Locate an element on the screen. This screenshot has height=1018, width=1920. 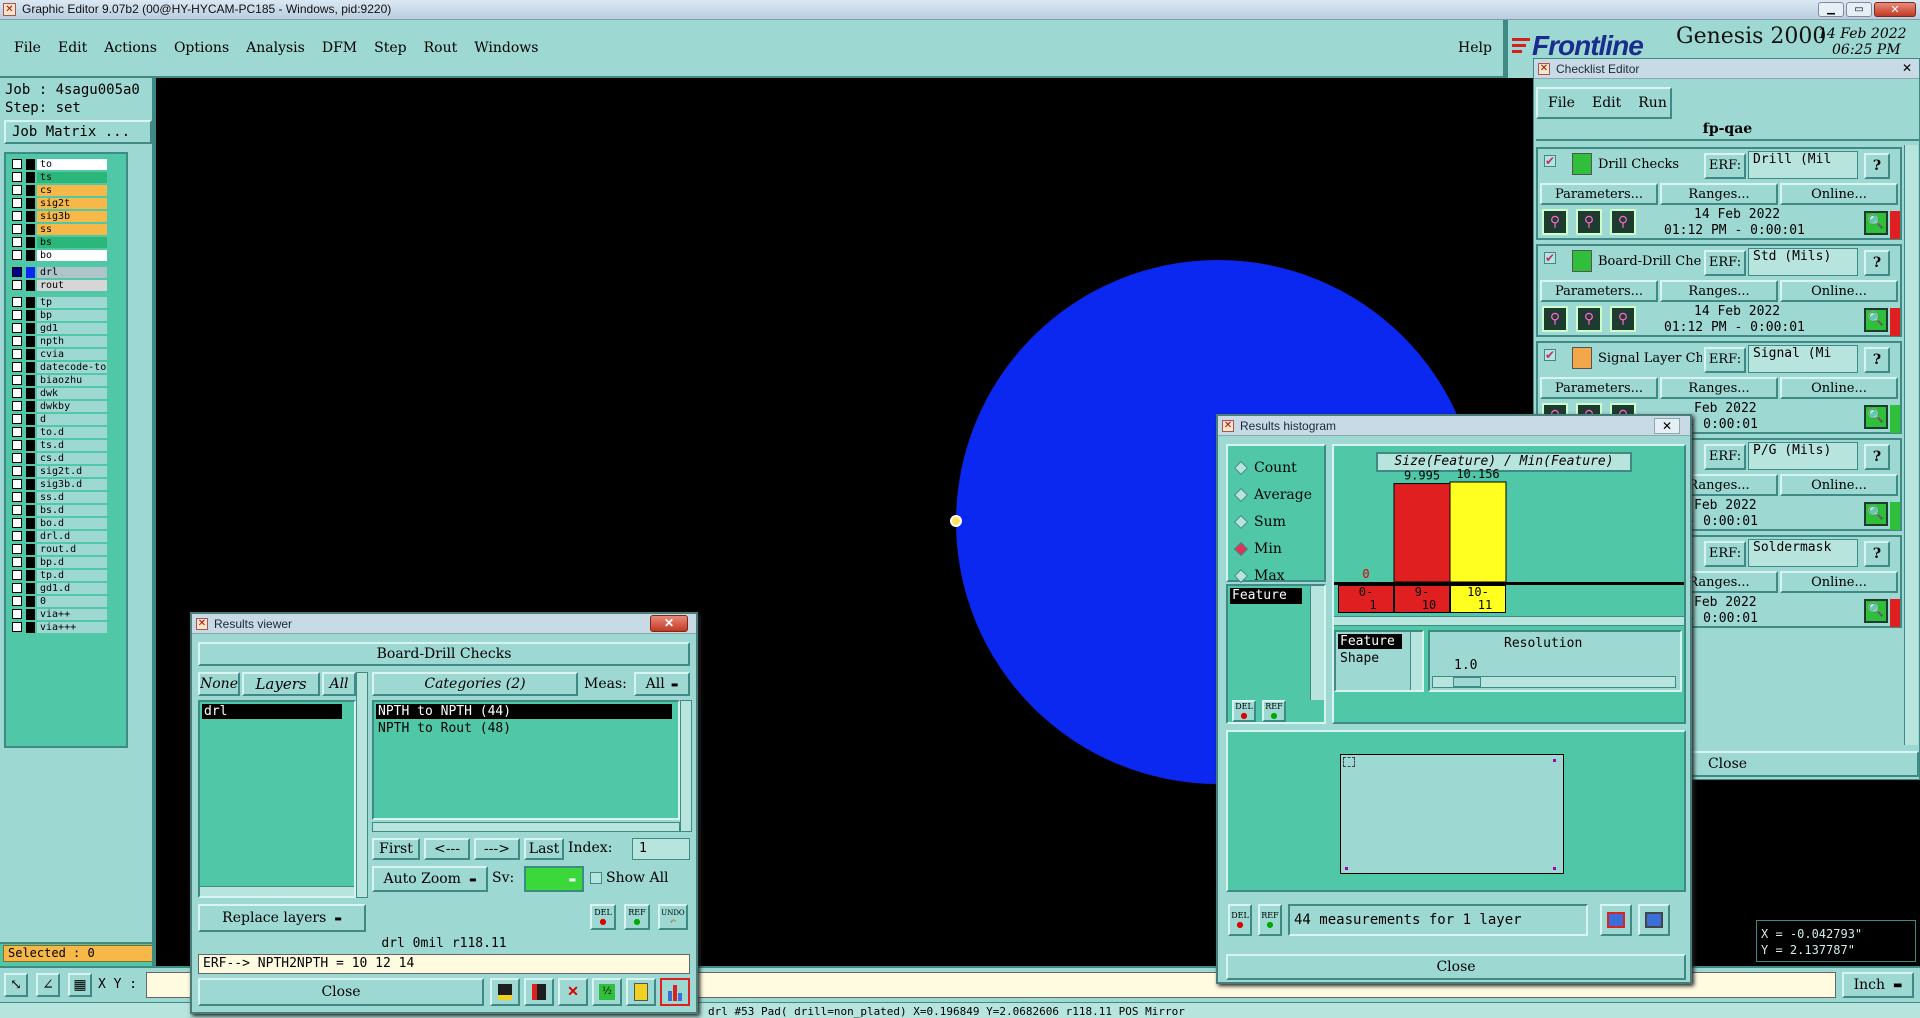
layer-row-bp-d: bp.d is located at coordinates (59, 562).